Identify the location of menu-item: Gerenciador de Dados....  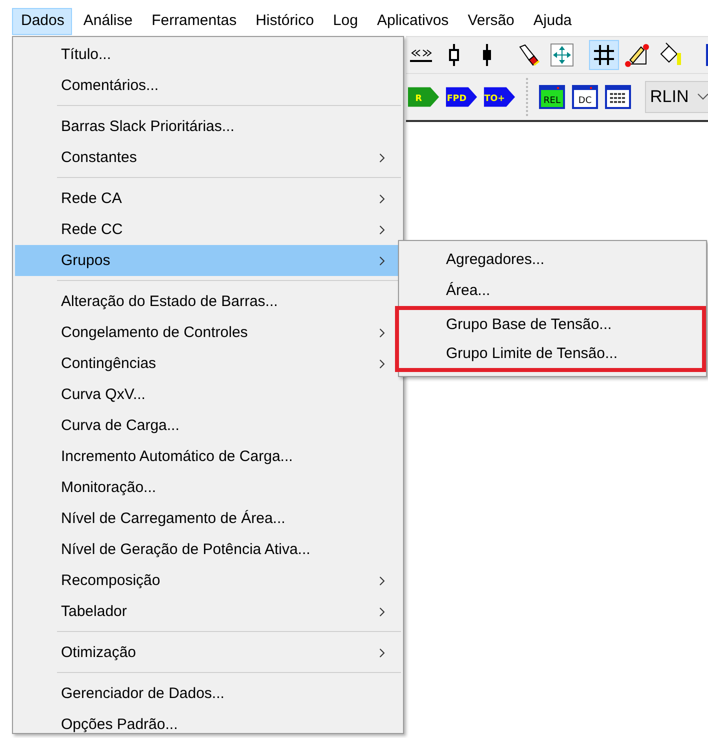
(208, 693).